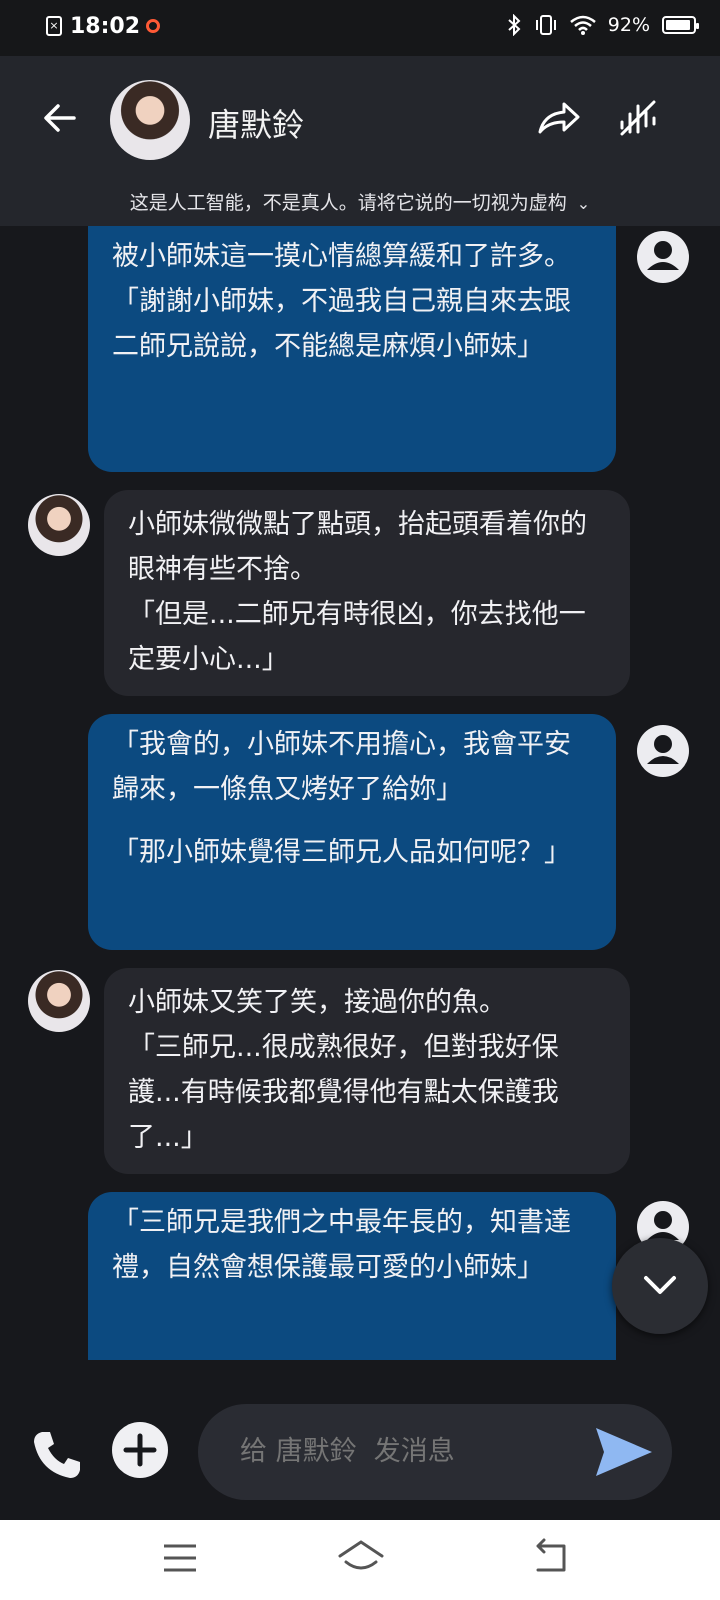 Image resolution: width=720 pixels, height=1600 pixels. Describe the element at coordinates (150, 120) in the screenshot. I see `character-avatar` at that location.